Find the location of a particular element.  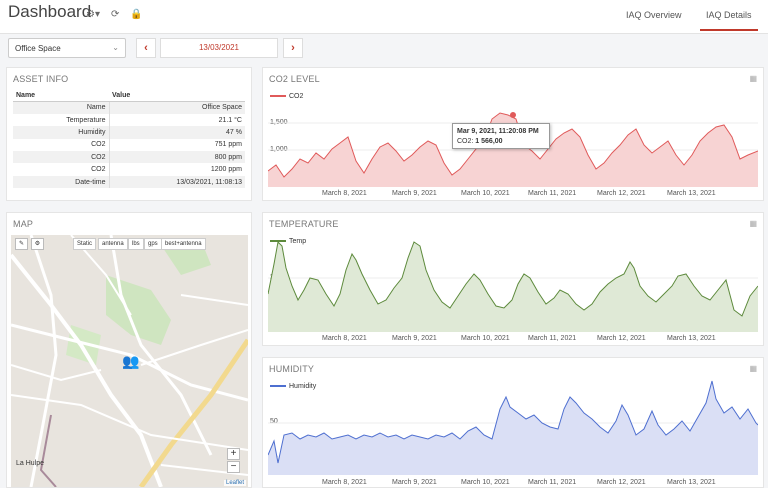

row-value: 47 % is located at coordinates (177, 132).